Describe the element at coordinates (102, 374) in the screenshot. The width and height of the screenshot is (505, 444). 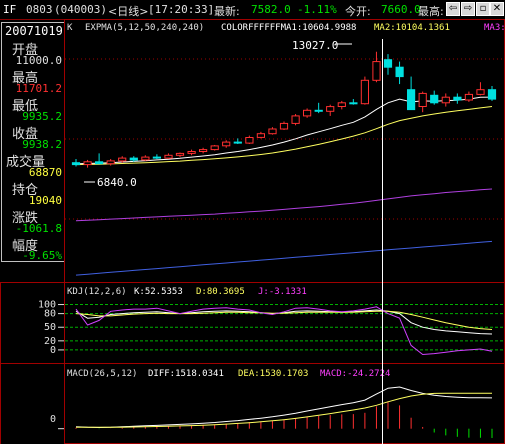
I see `macd-title: MACD(26,5,12)` at that location.